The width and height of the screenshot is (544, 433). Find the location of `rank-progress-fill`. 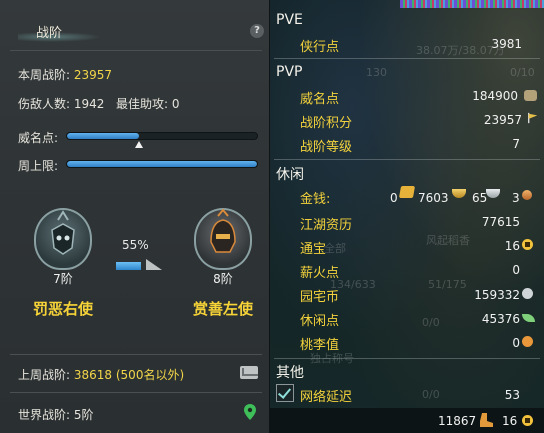

rank-progress-fill is located at coordinates (128, 266).